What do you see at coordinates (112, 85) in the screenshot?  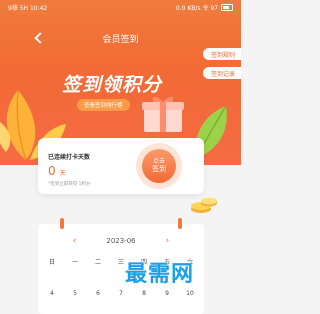 I see `banner-title: 签到领积分` at bounding box center [112, 85].